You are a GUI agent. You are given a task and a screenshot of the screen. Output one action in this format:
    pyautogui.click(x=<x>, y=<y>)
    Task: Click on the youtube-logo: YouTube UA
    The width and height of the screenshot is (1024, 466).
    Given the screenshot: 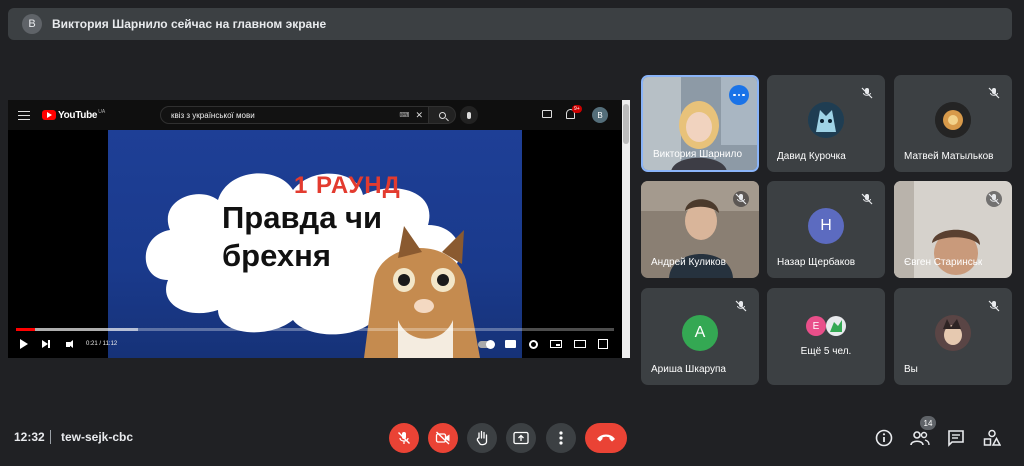 What is the action you would take?
    pyautogui.click(x=74, y=115)
    